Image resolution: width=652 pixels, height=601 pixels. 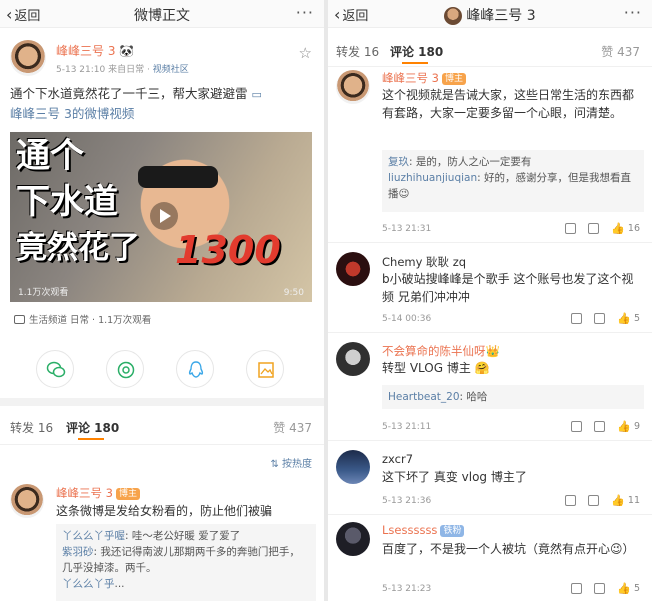 I want to click on reply-text: : 我还记得南波儿那期两千多的奔驰门把手，几乎没掉漆。两千。, so click(x=181, y=560).